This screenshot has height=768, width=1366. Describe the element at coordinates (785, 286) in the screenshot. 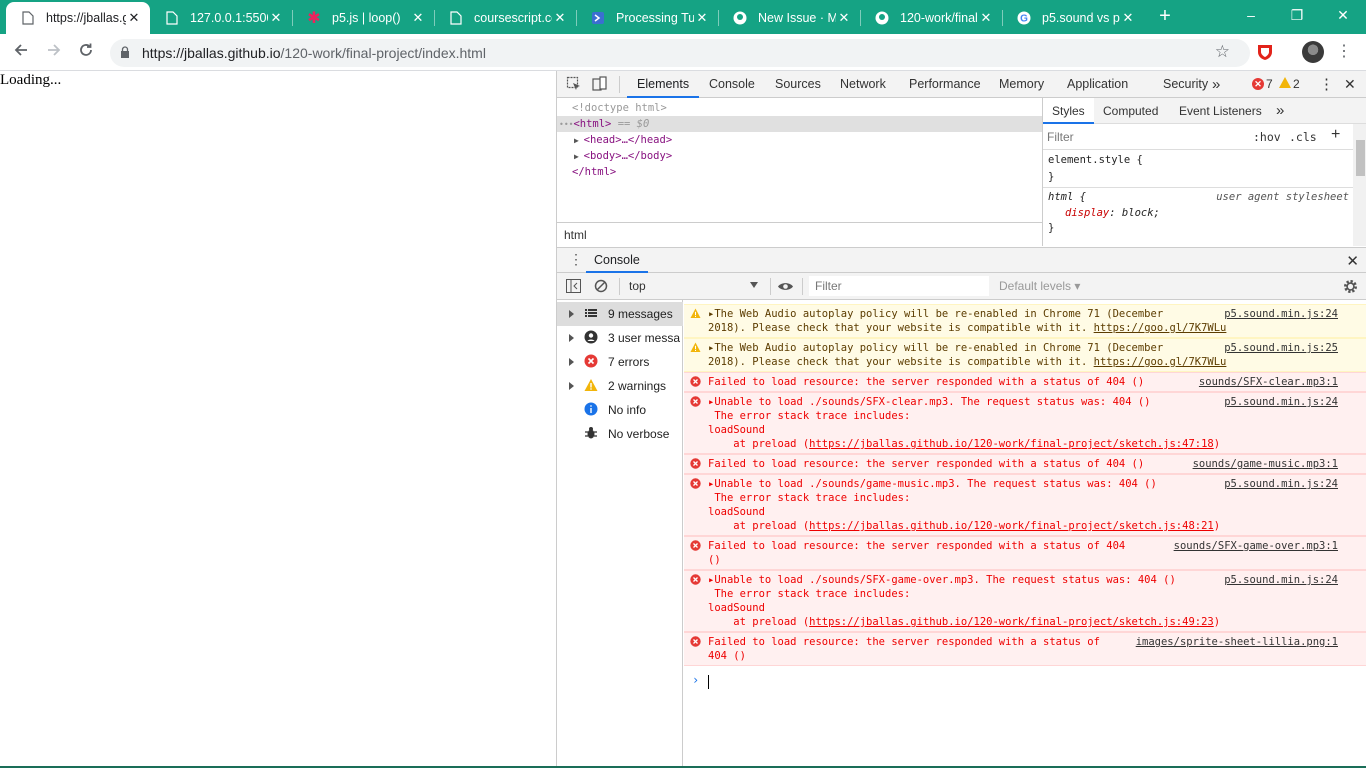

I see `live-expression-eye-icon` at that location.